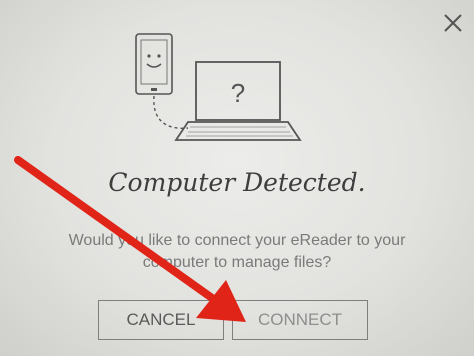  What do you see at coordinates (171, 112) in the screenshot?
I see `usb-cable` at bounding box center [171, 112].